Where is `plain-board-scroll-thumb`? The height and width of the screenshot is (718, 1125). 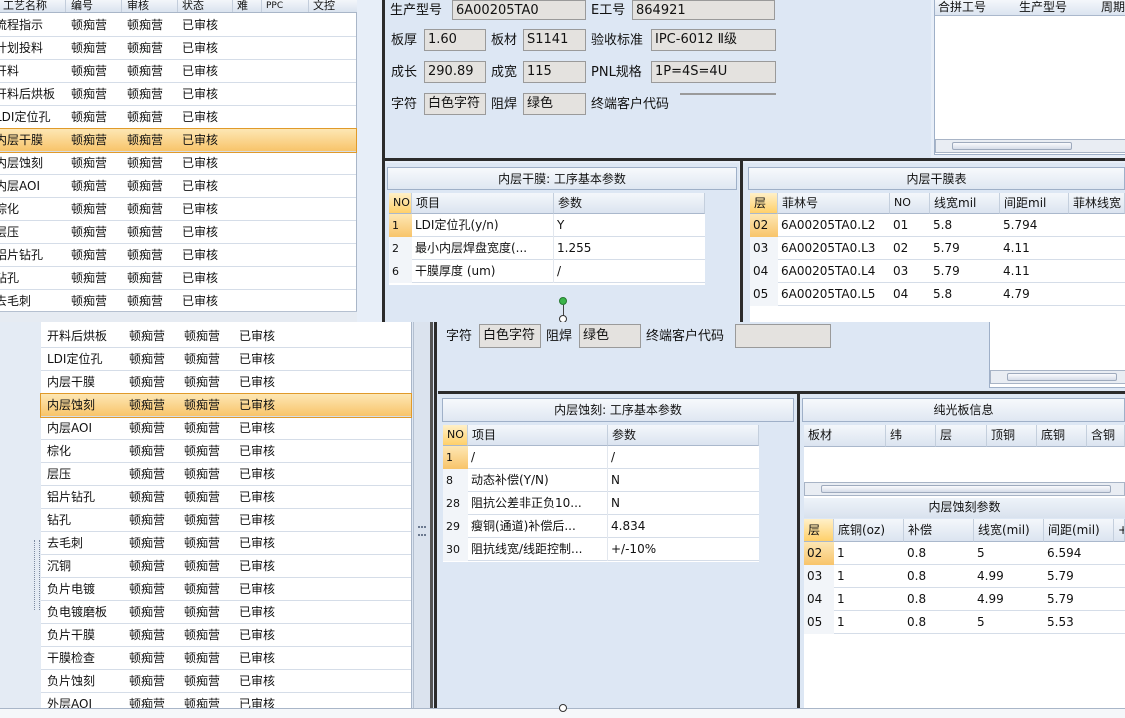 plain-board-scroll-thumb is located at coordinates (966, 489).